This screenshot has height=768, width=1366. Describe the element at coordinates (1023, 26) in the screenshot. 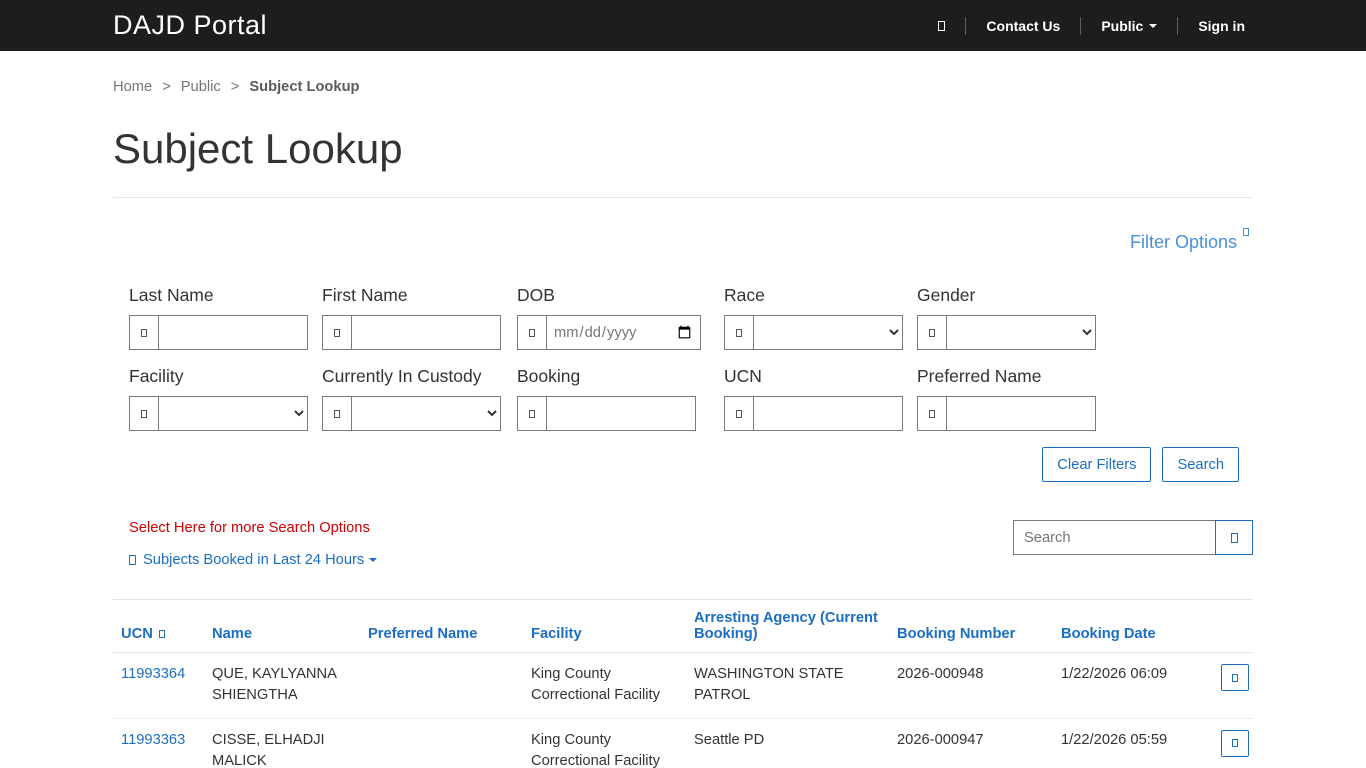

I see `nav-contact-us: Contact Us` at that location.